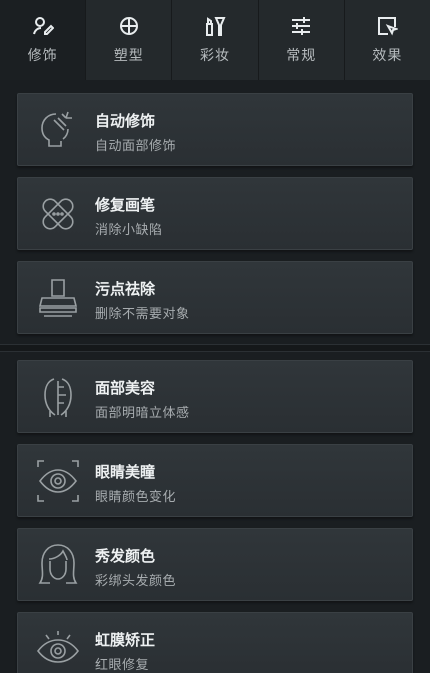  I want to click on tool-item-eye-color: 眼睛美瞳 眼睛颜色变化, so click(215, 480).